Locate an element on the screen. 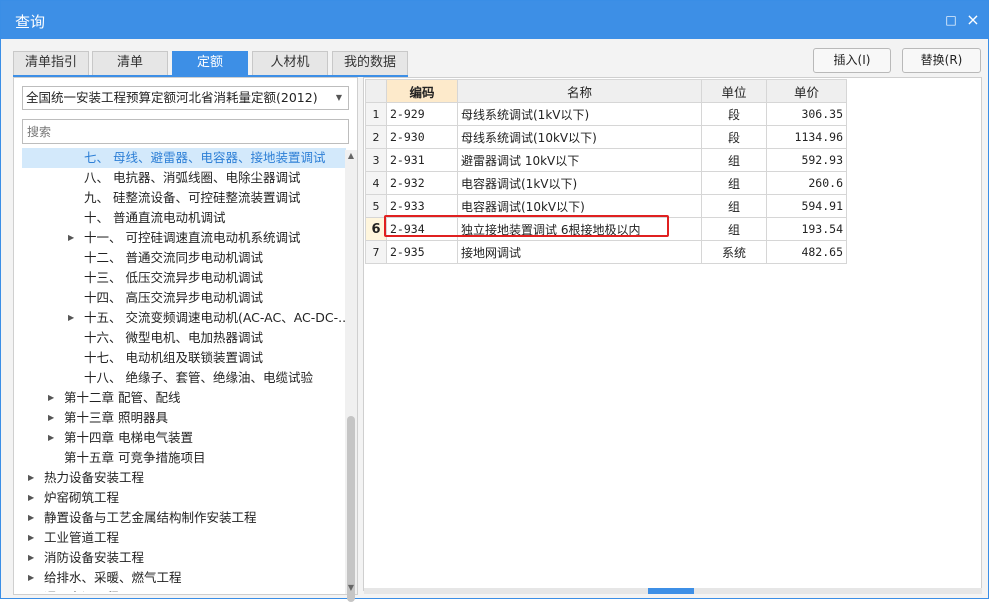  tree-item: 十三、 低压交流异步电动机调试 is located at coordinates (184, 278).